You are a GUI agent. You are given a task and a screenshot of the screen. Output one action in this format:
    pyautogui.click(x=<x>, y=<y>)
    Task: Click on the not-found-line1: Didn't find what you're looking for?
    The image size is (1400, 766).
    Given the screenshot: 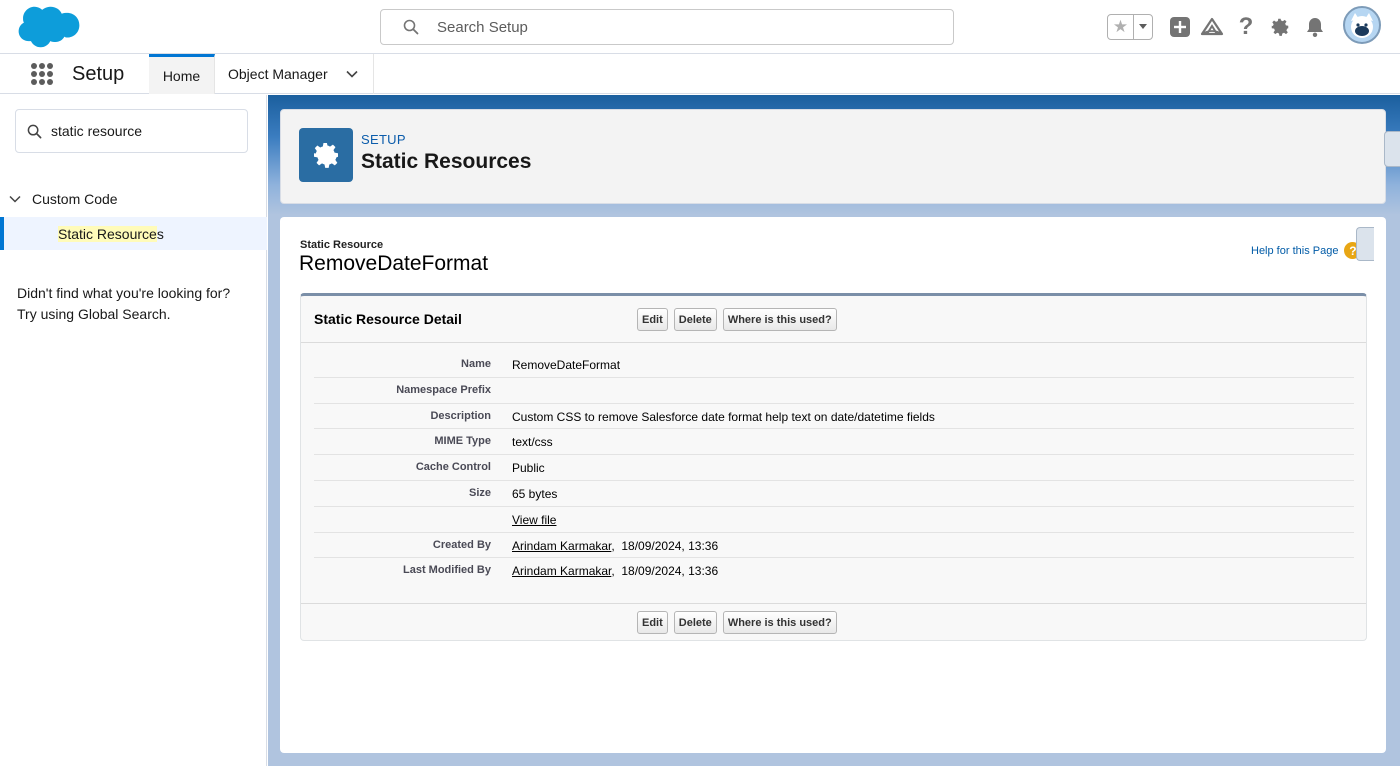 What is the action you would take?
    pyautogui.click(x=124, y=293)
    